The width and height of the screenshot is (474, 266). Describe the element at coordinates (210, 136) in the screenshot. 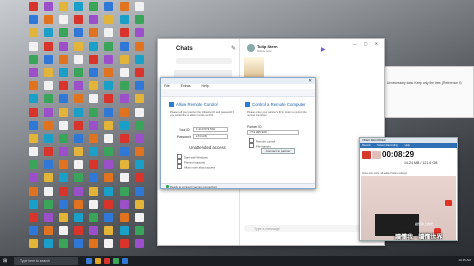

I see `password-field: s74mz8` at that location.